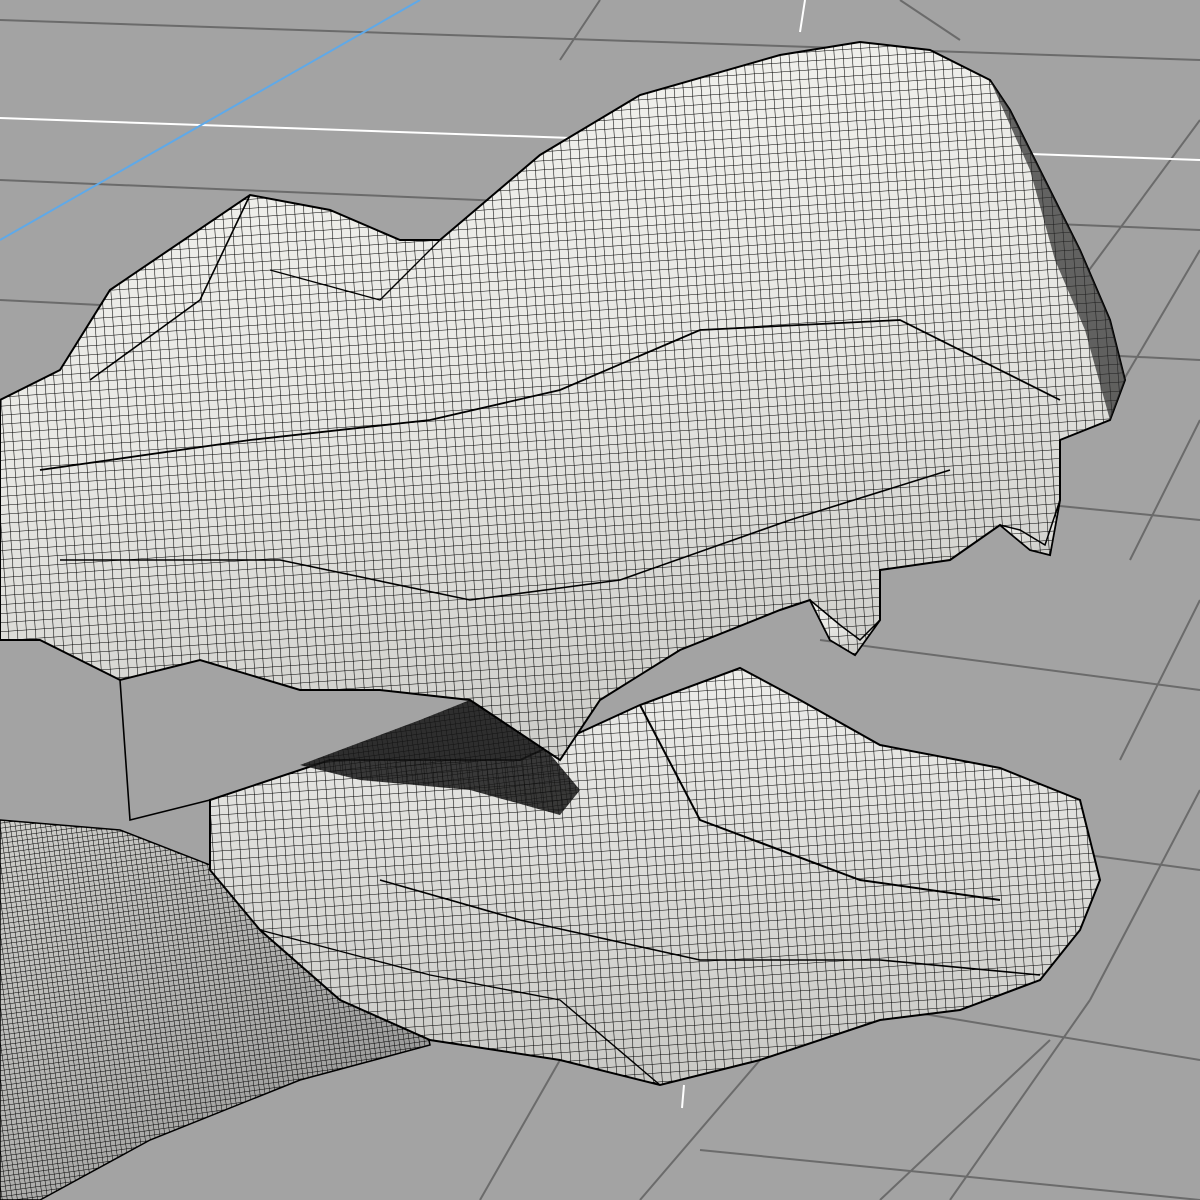  Describe the element at coordinates (802, 16) in the screenshot. I see `axis-y-line` at that location.